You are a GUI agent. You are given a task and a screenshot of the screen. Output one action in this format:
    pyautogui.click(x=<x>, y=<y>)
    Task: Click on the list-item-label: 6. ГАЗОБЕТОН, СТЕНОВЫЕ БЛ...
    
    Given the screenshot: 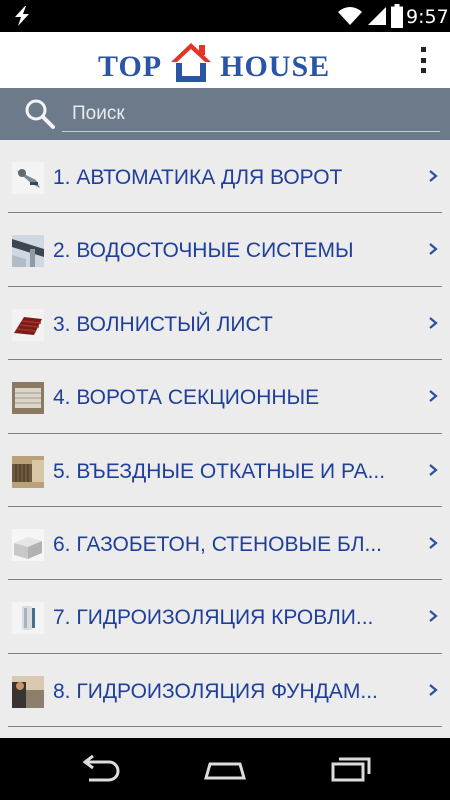 What is the action you would take?
    pyautogui.click(x=218, y=544)
    